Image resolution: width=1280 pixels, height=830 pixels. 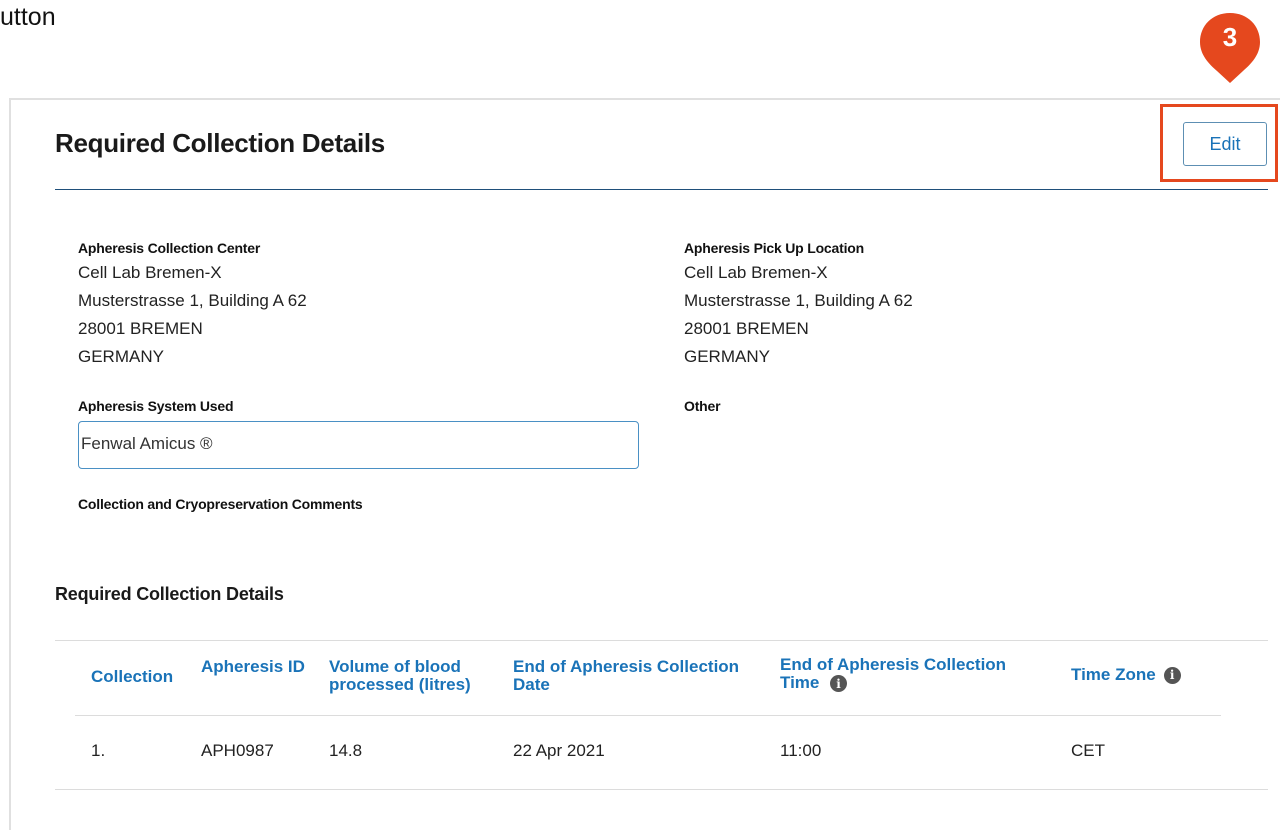 What do you see at coordinates (1113, 674) in the screenshot?
I see `column-header-label: Time Zone` at bounding box center [1113, 674].